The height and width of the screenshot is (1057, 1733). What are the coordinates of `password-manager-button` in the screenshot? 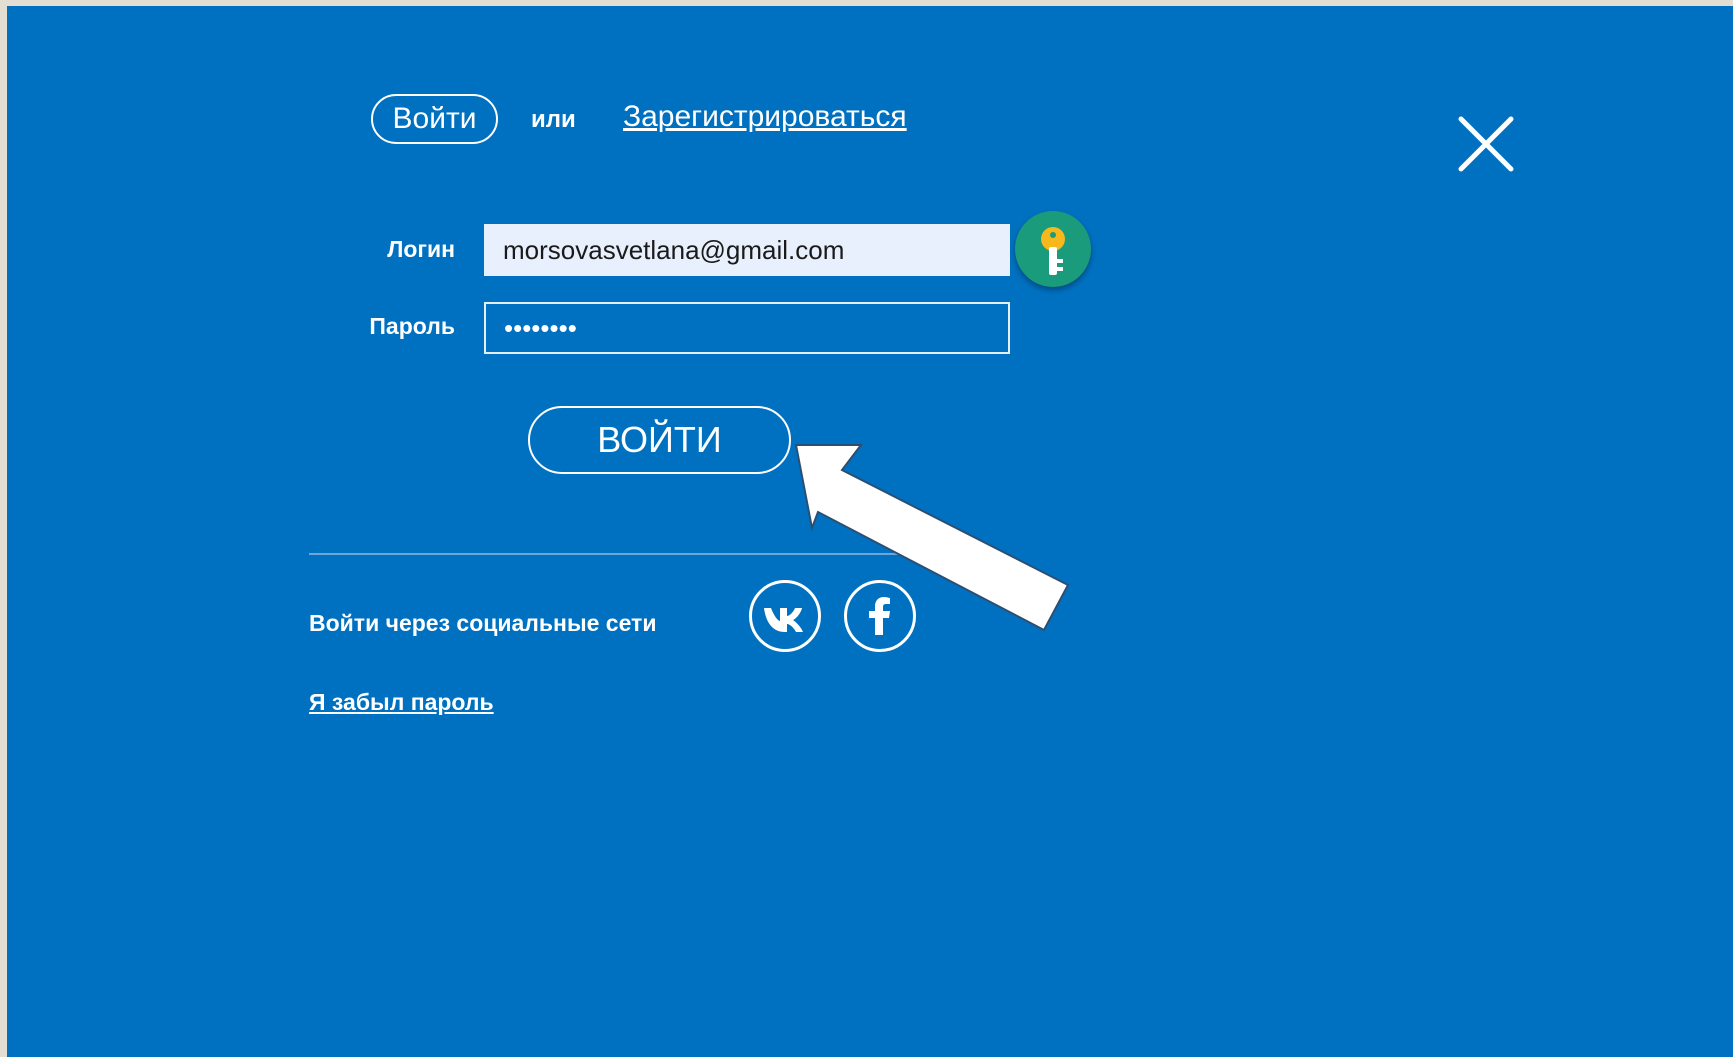 It's located at (1053, 249).